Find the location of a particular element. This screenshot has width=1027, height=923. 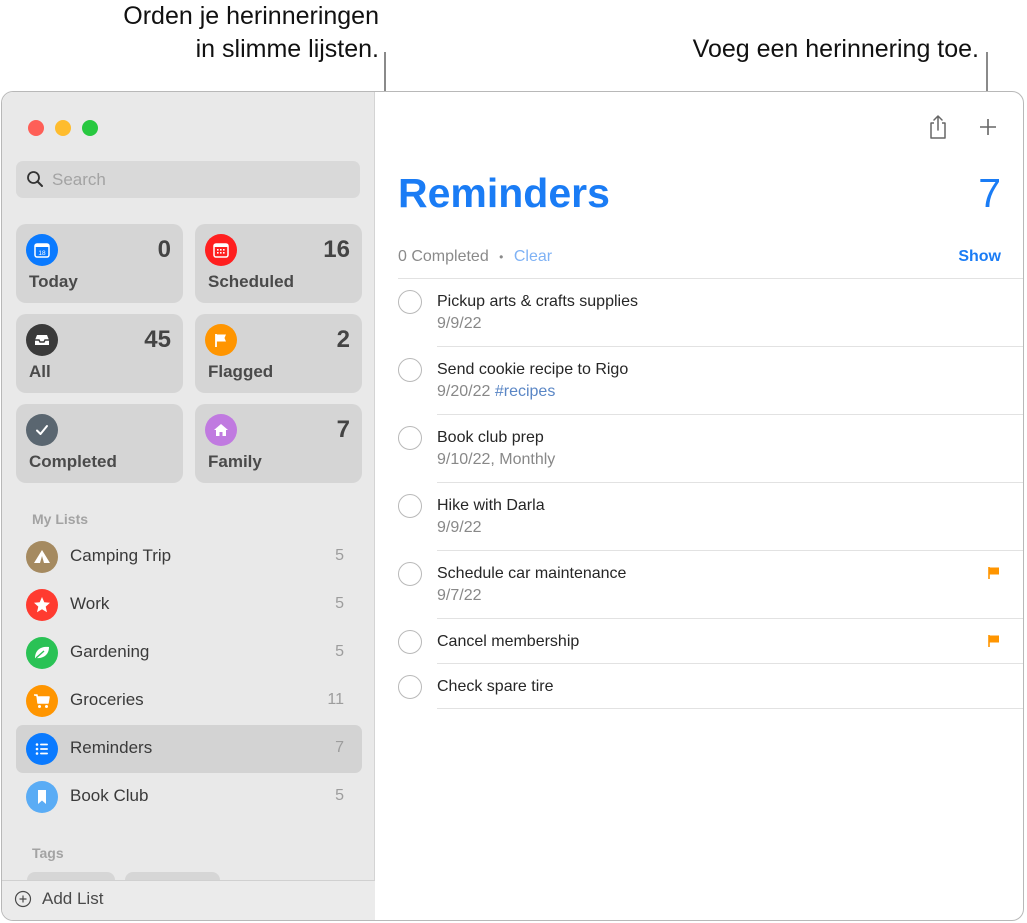

checkmark-icon is located at coordinates (42, 430).